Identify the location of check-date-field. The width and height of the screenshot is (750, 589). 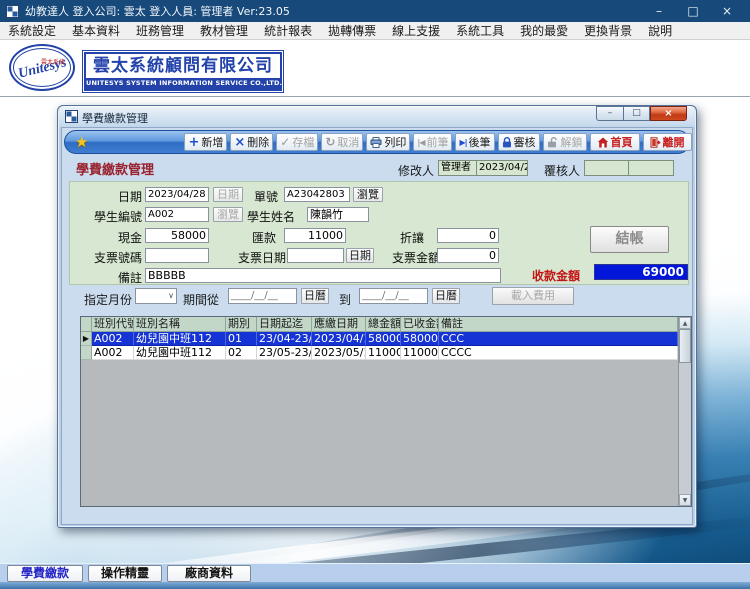
(315, 255).